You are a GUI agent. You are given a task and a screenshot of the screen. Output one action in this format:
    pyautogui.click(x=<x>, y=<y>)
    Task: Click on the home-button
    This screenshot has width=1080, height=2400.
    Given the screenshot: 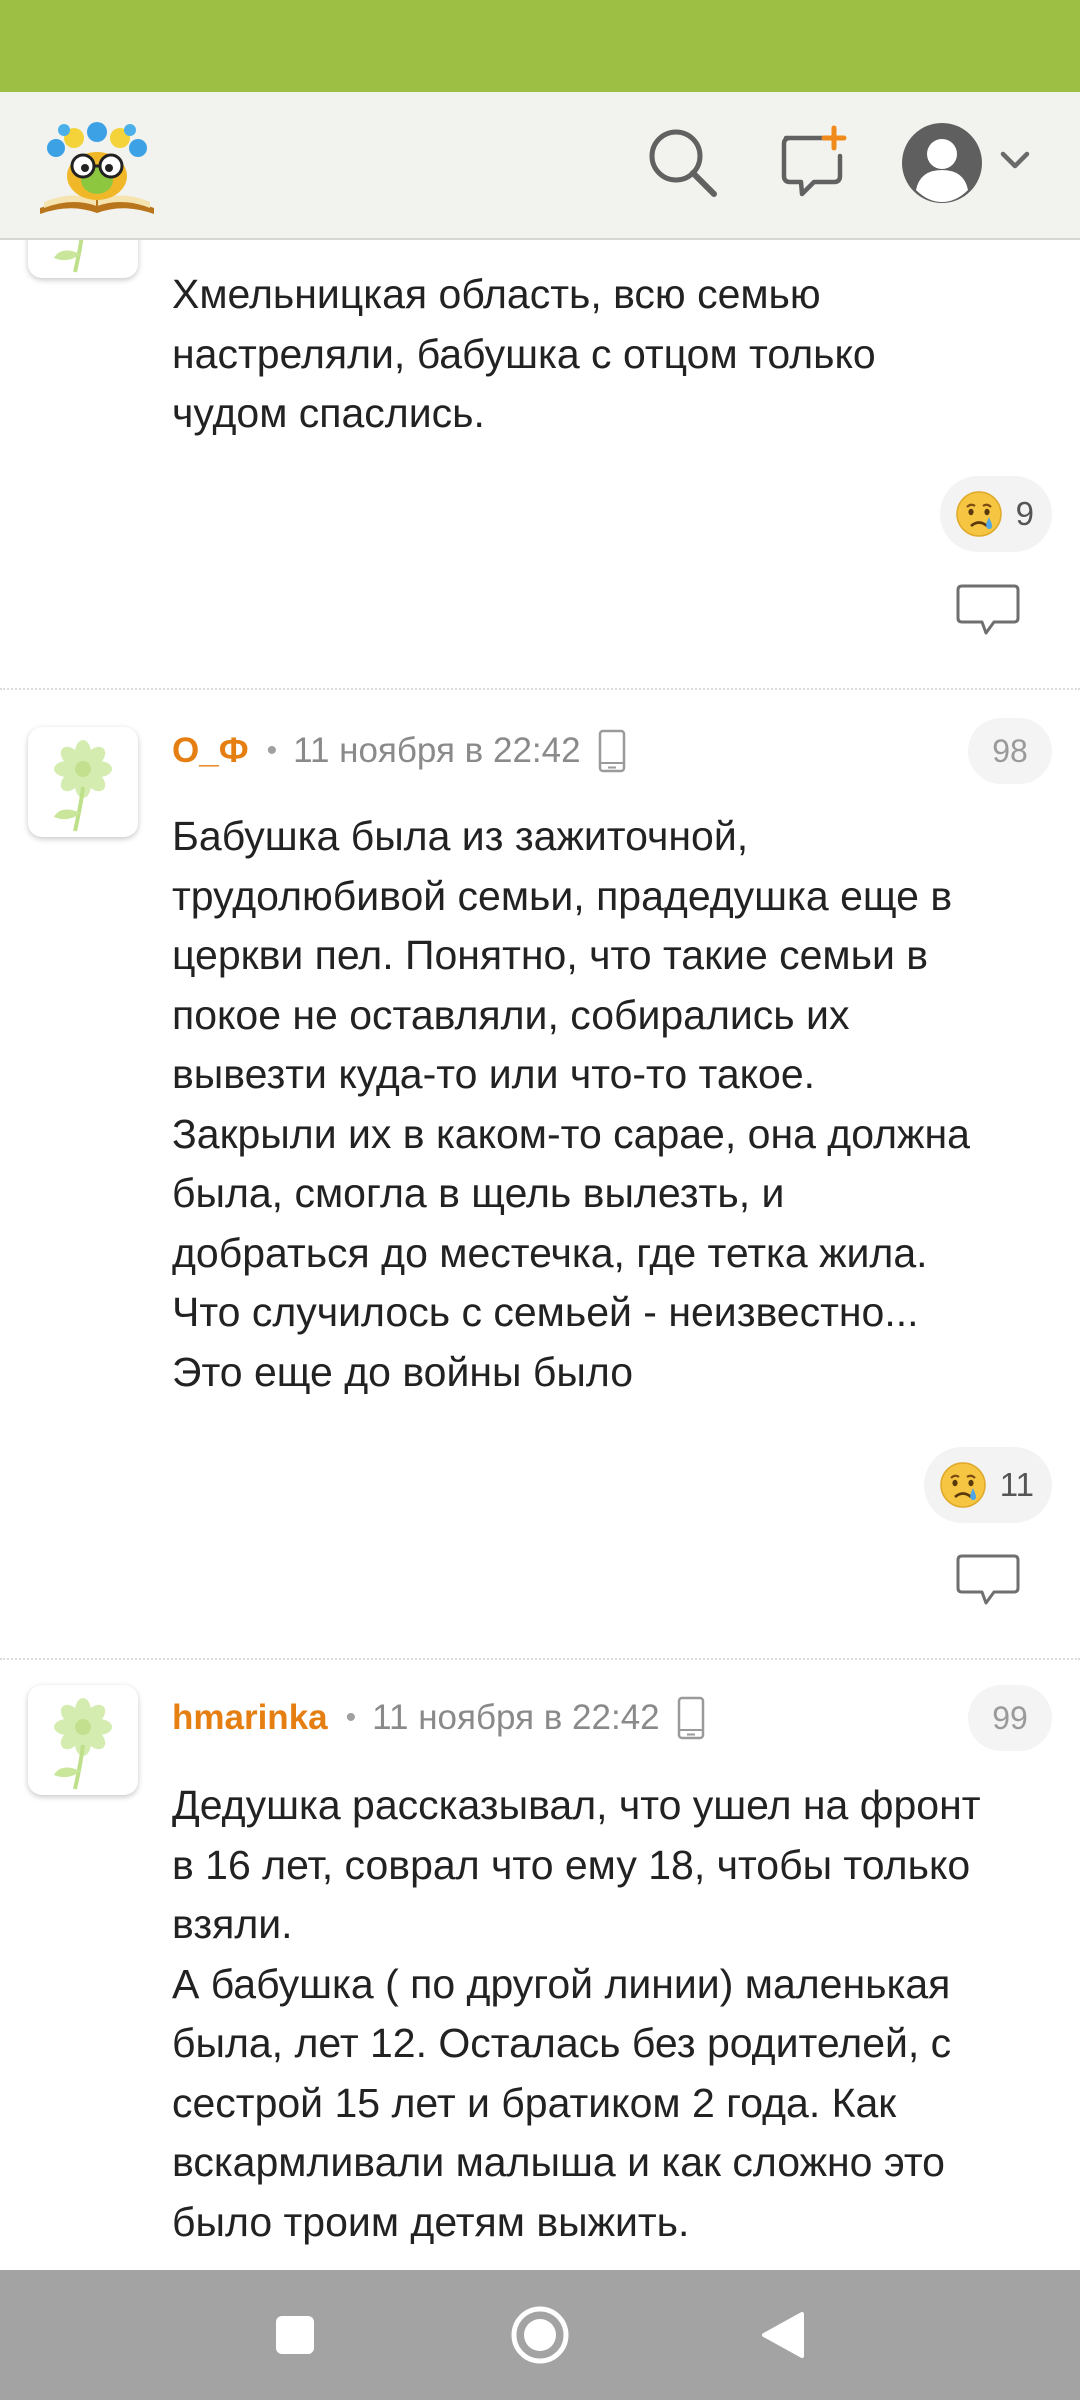 What is the action you would take?
    pyautogui.click(x=540, y=2335)
    